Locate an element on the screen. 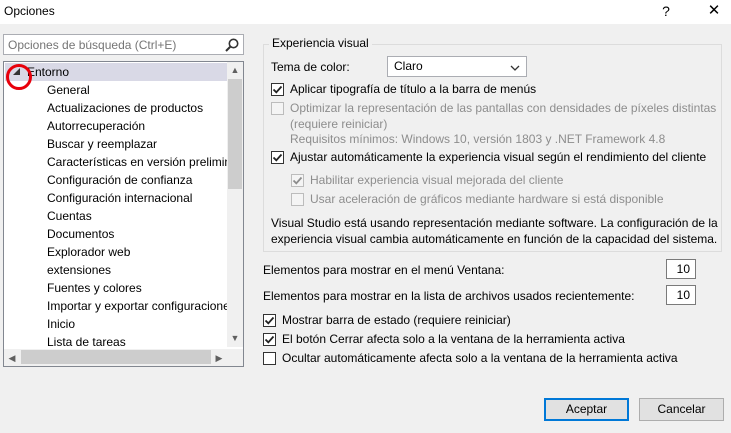 Image resolution: width=731 pixels, height=433 pixels. window-title: Opciones is located at coordinates (29, 11).